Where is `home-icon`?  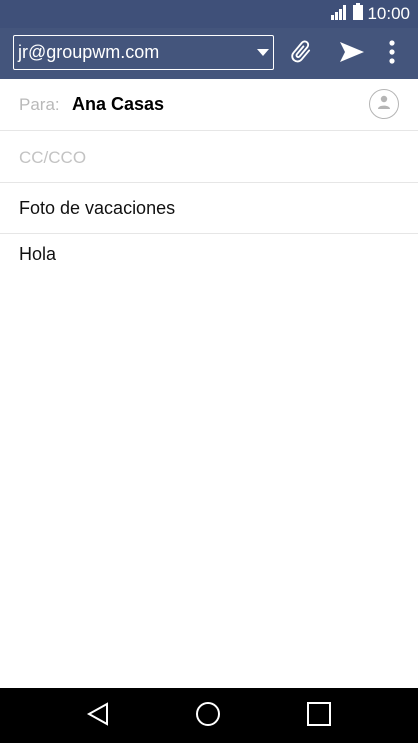
home-icon is located at coordinates (208, 716).